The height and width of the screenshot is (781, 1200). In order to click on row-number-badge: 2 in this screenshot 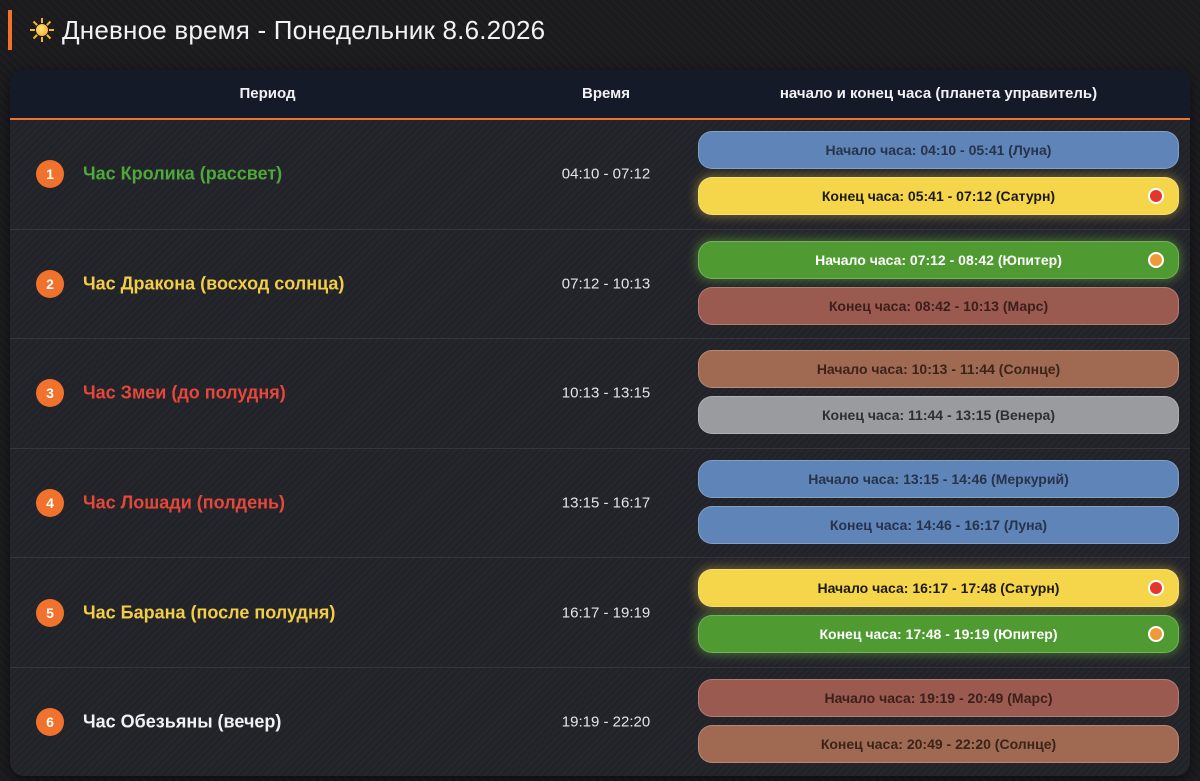, I will do `click(50, 283)`.